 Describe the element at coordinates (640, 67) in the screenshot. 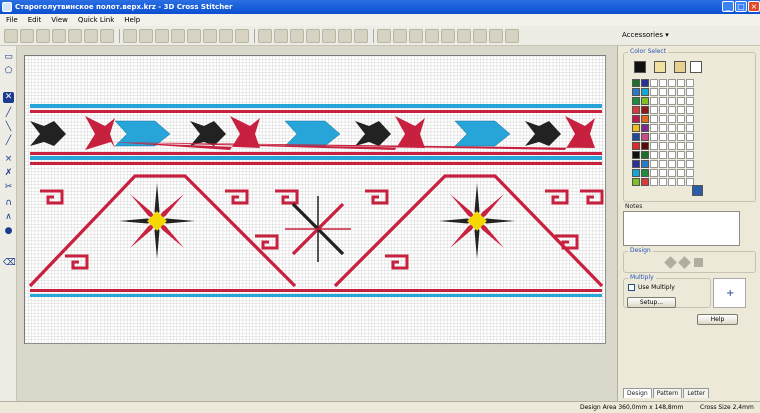

I see `current-color-swatch` at that location.